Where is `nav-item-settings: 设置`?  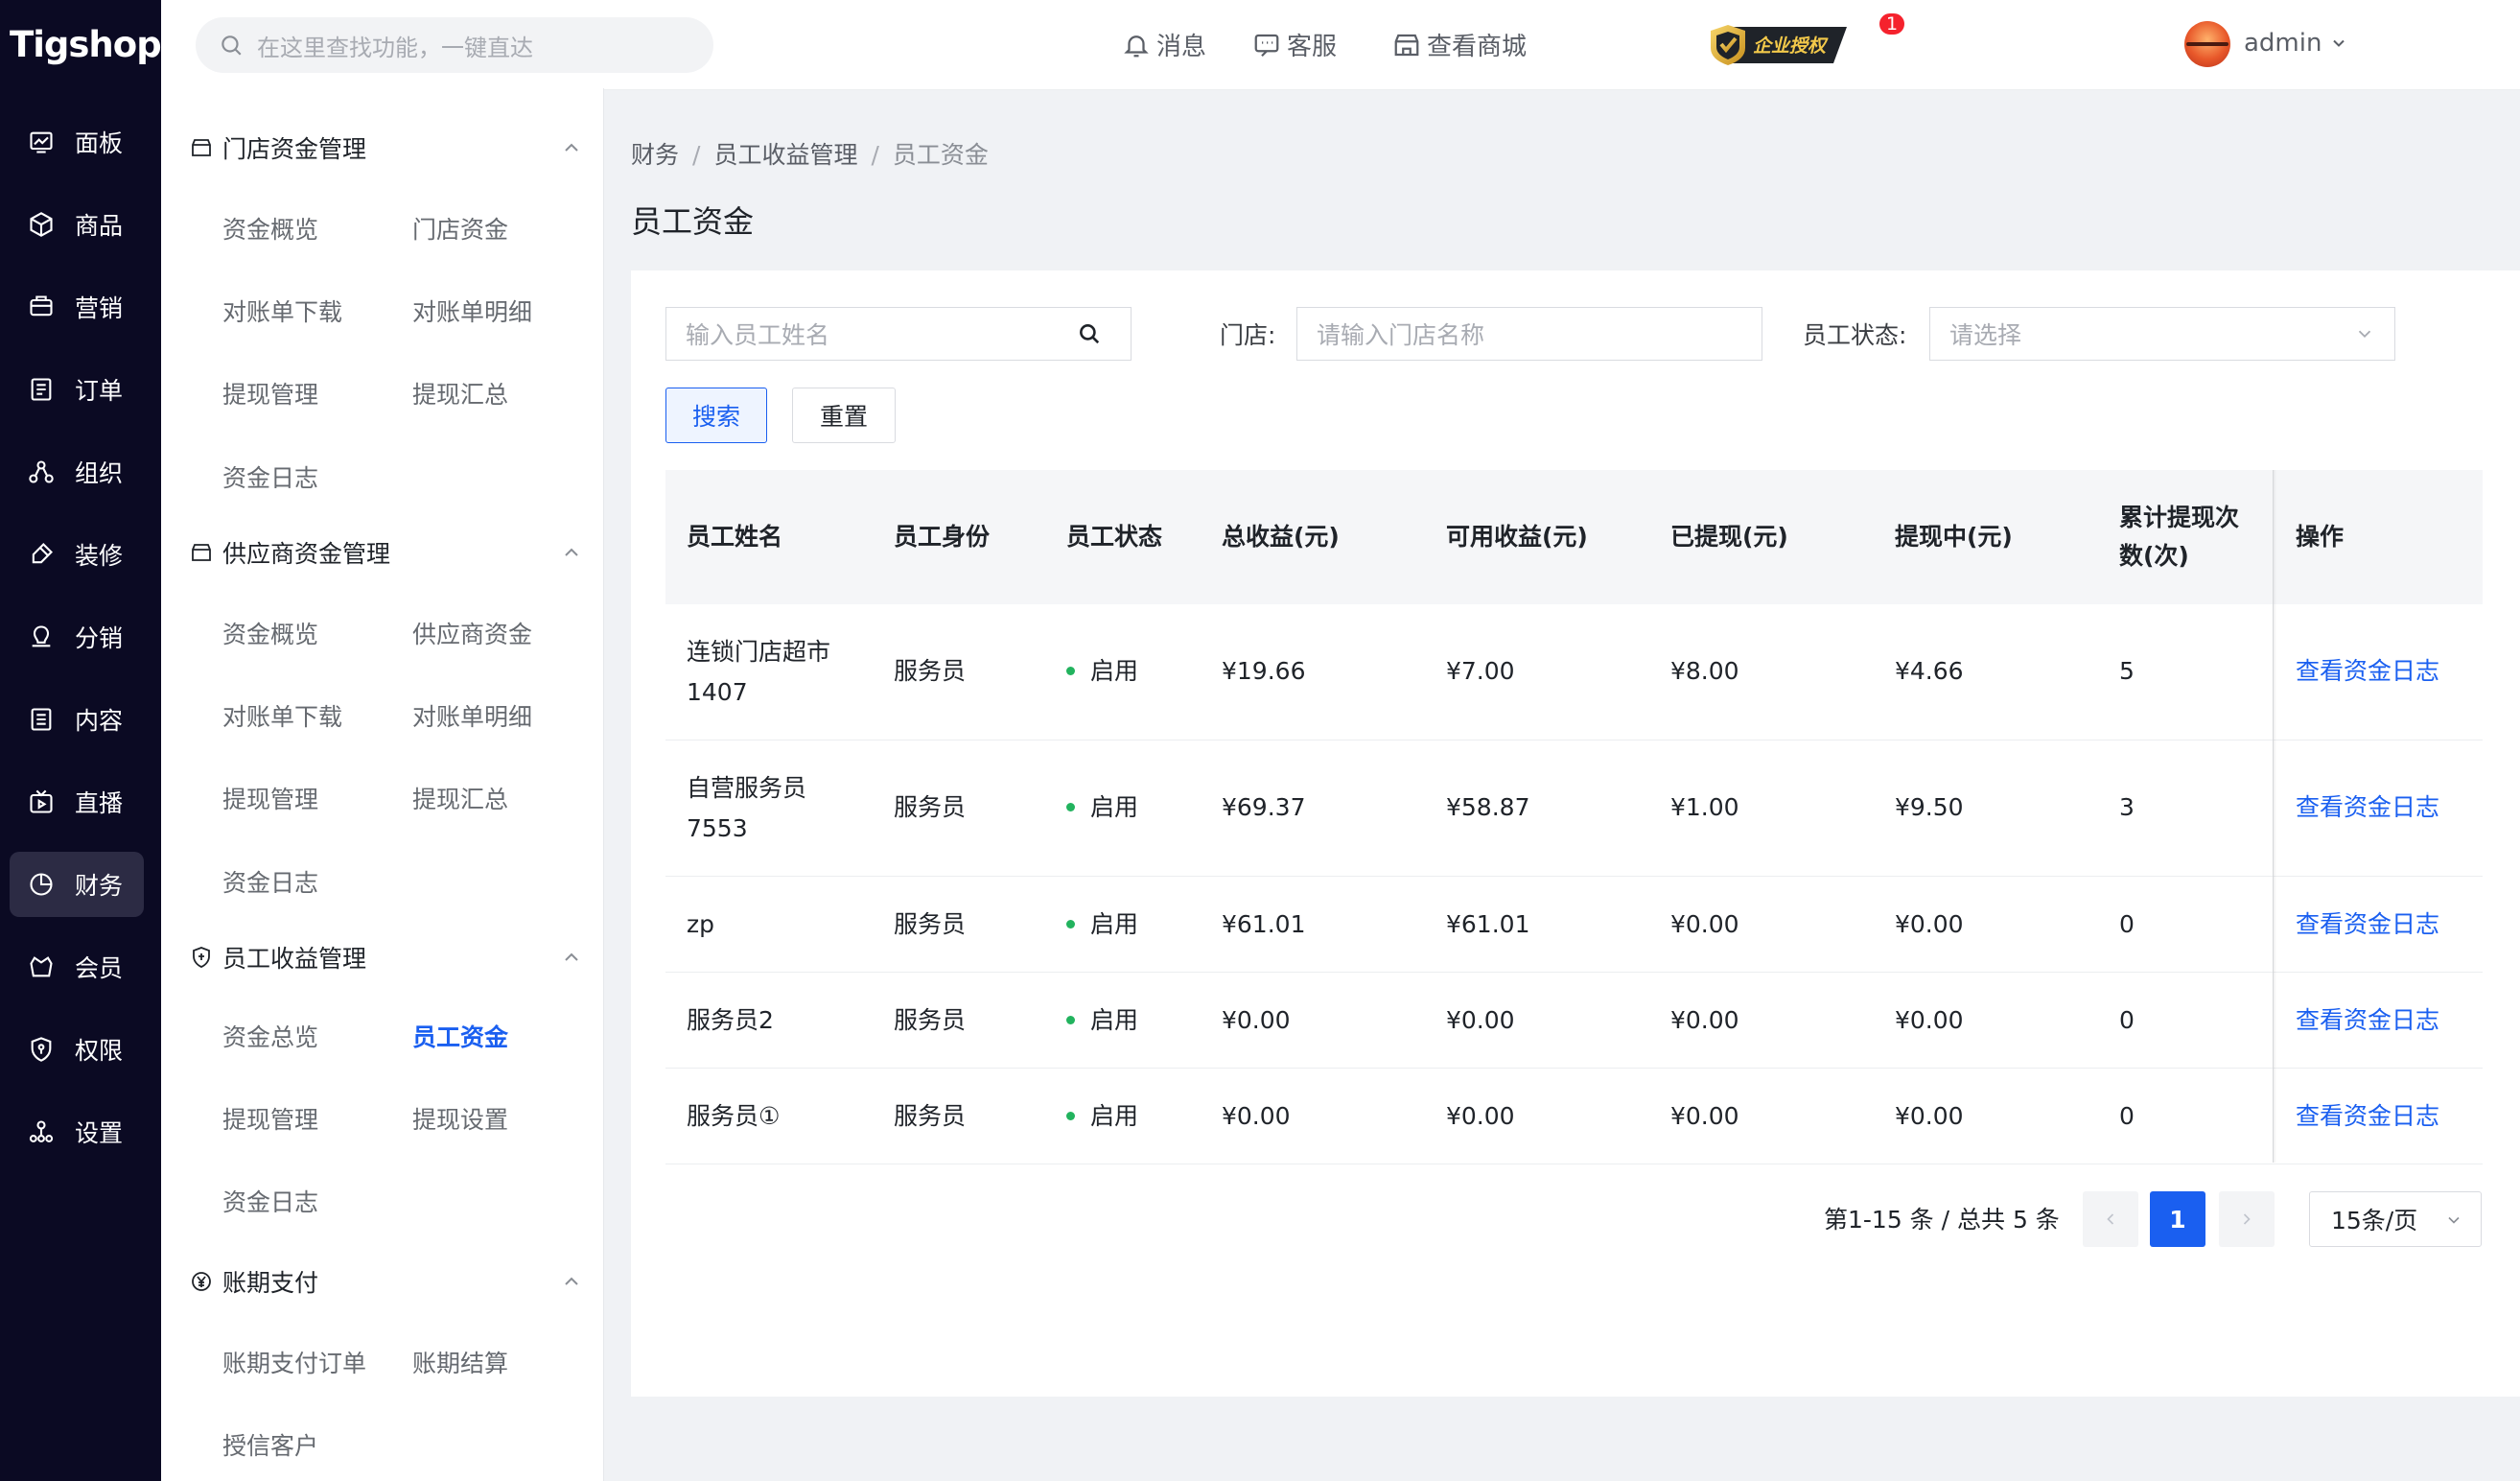 nav-item-settings: 设置 is located at coordinates (77, 1131).